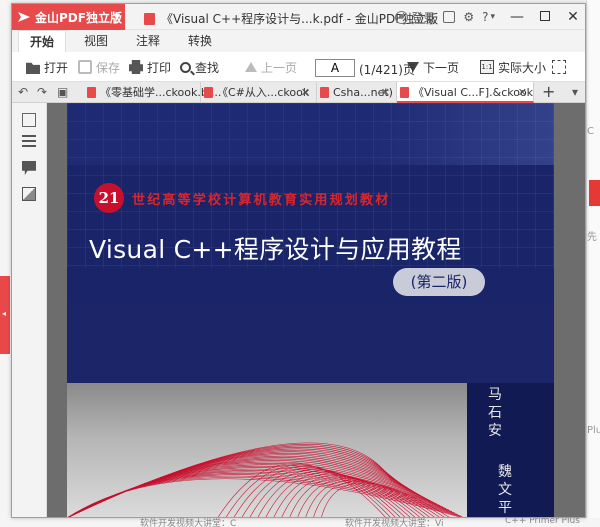 This screenshot has height=527, width=600. I want to click on page-number-input, so click(335, 68).